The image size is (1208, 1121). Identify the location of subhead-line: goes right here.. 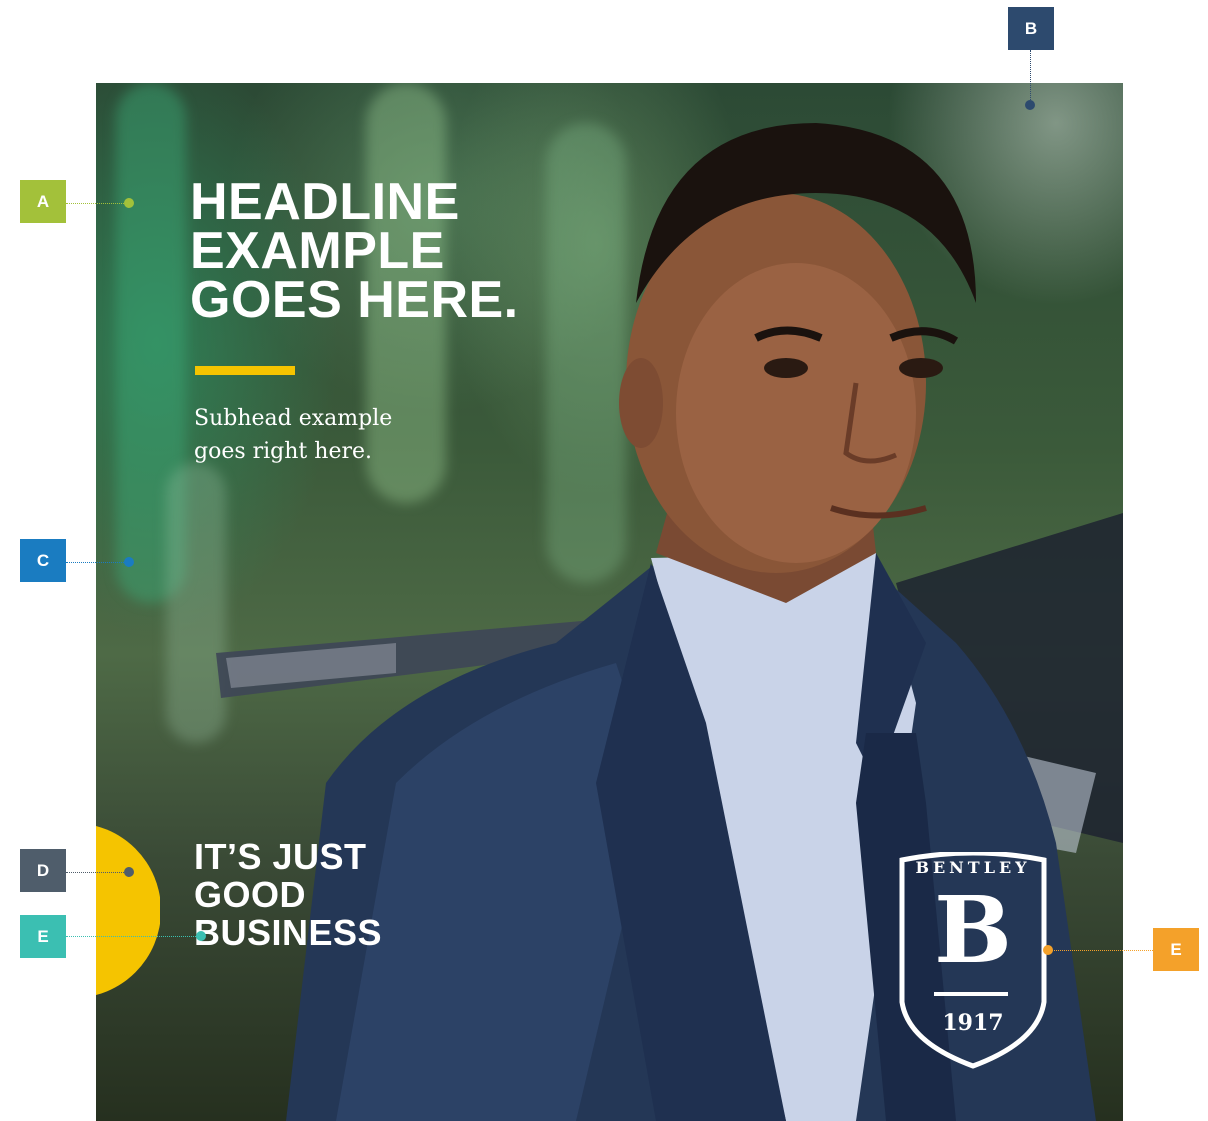
(283, 451).